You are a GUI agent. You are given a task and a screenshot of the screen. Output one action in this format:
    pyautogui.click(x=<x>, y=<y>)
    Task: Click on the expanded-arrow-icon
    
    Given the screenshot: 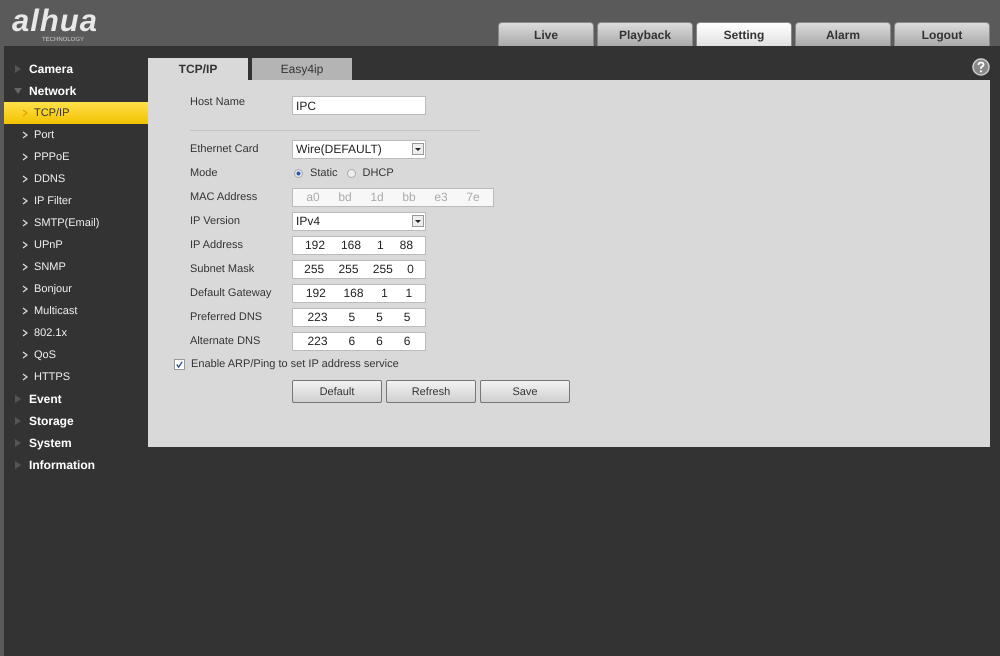 What is the action you would take?
    pyautogui.click(x=18, y=91)
    